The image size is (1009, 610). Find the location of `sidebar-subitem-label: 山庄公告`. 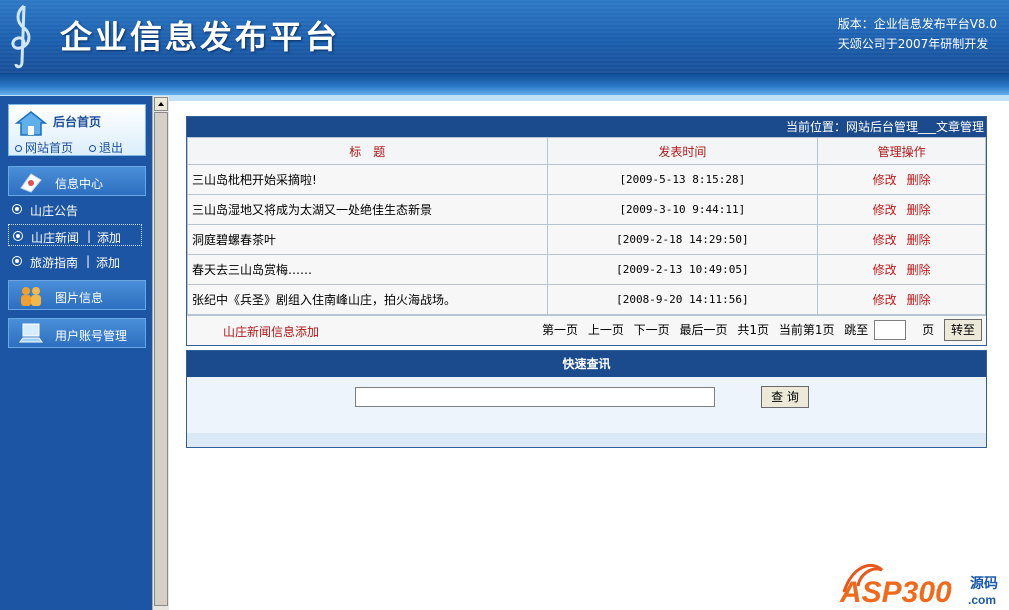

sidebar-subitem-label: 山庄公告 is located at coordinates (54, 210).